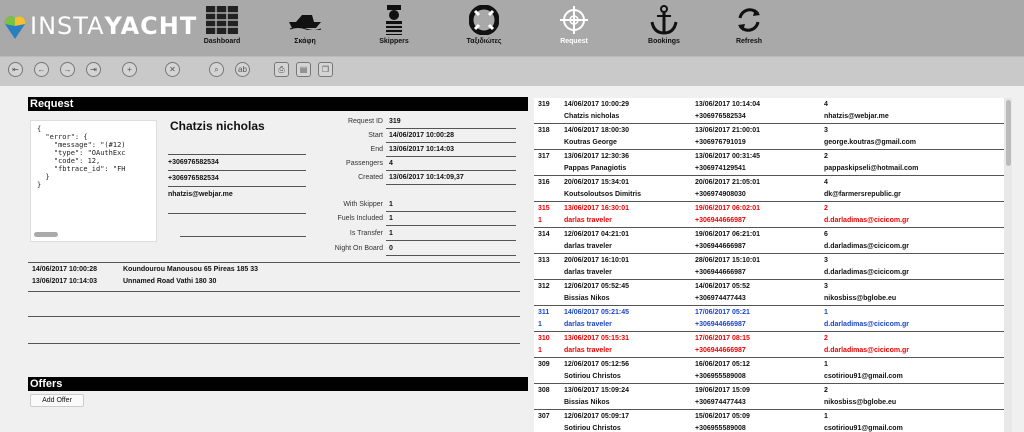 The height and width of the screenshot is (432, 1024). What do you see at coordinates (826, 104) in the screenshot?
I see `row-passengers: 4` at bounding box center [826, 104].